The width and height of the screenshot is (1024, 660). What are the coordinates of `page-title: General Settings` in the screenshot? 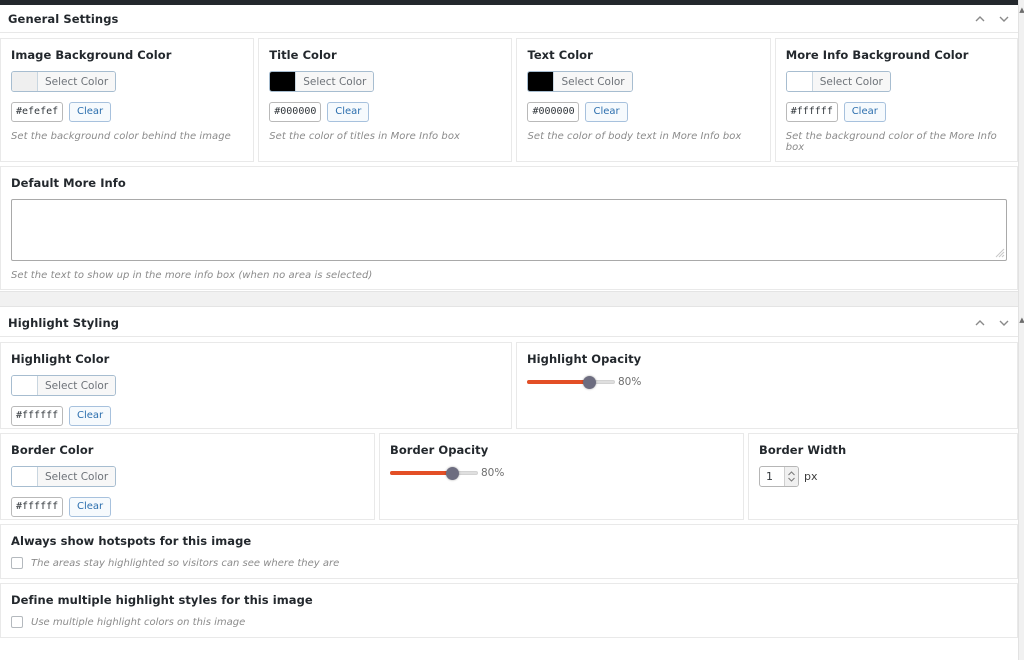 It's located at (63, 18).